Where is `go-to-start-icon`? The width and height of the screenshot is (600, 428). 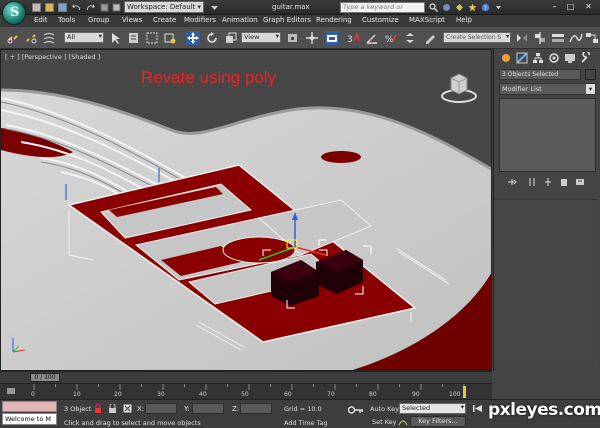
go-to-start-icon is located at coordinates (478, 408).